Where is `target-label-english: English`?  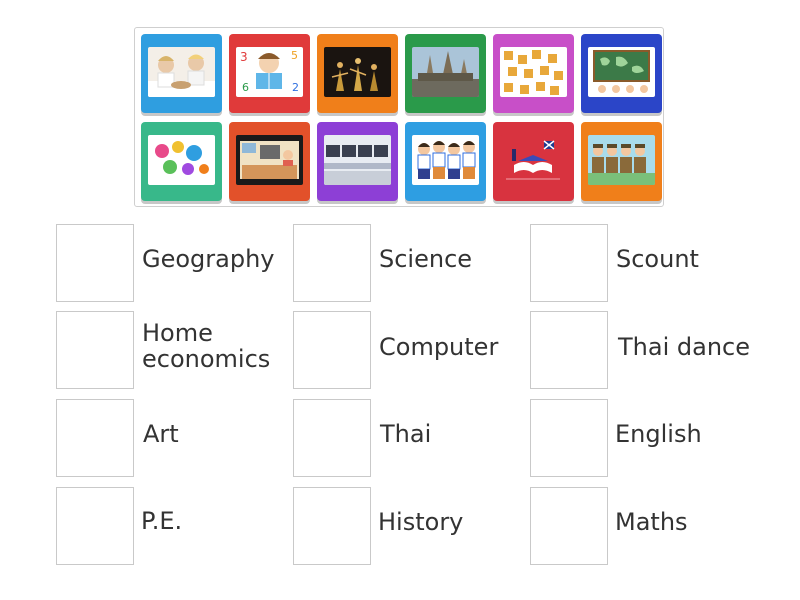 target-label-english: English is located at coordinates (658, 434).